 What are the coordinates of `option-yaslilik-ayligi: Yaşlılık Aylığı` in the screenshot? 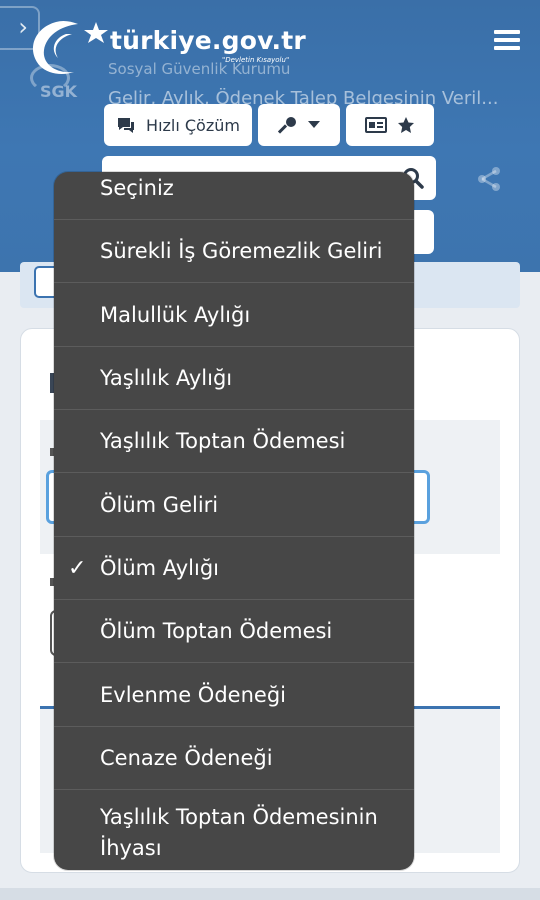 It's located at (234, 378).